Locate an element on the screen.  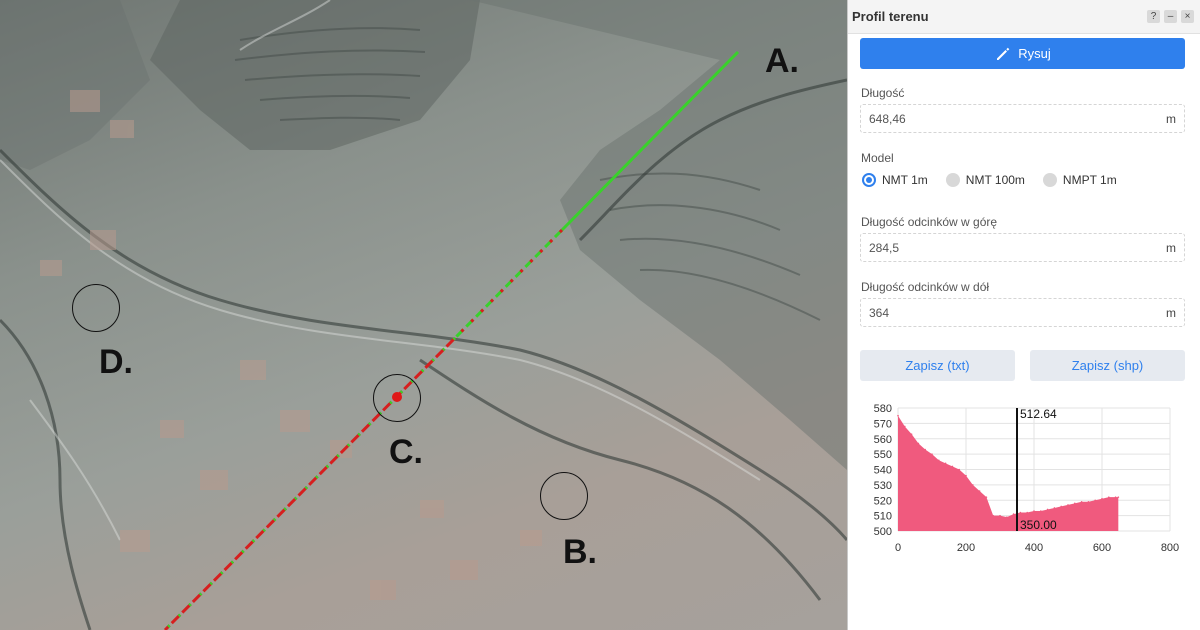
y-tick-label: 500 is located at coordinates (883, 532).